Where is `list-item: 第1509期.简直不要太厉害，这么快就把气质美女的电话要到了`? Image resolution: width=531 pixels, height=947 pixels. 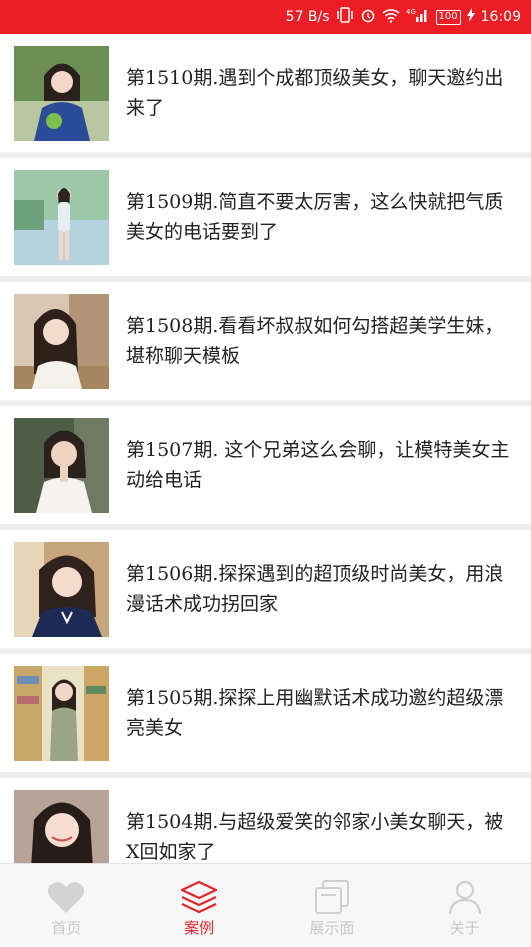
list-item: 第1509期.简直不要太厉害，这么快就把气质美女的电话要到了 is located at coordinates (265, 217).